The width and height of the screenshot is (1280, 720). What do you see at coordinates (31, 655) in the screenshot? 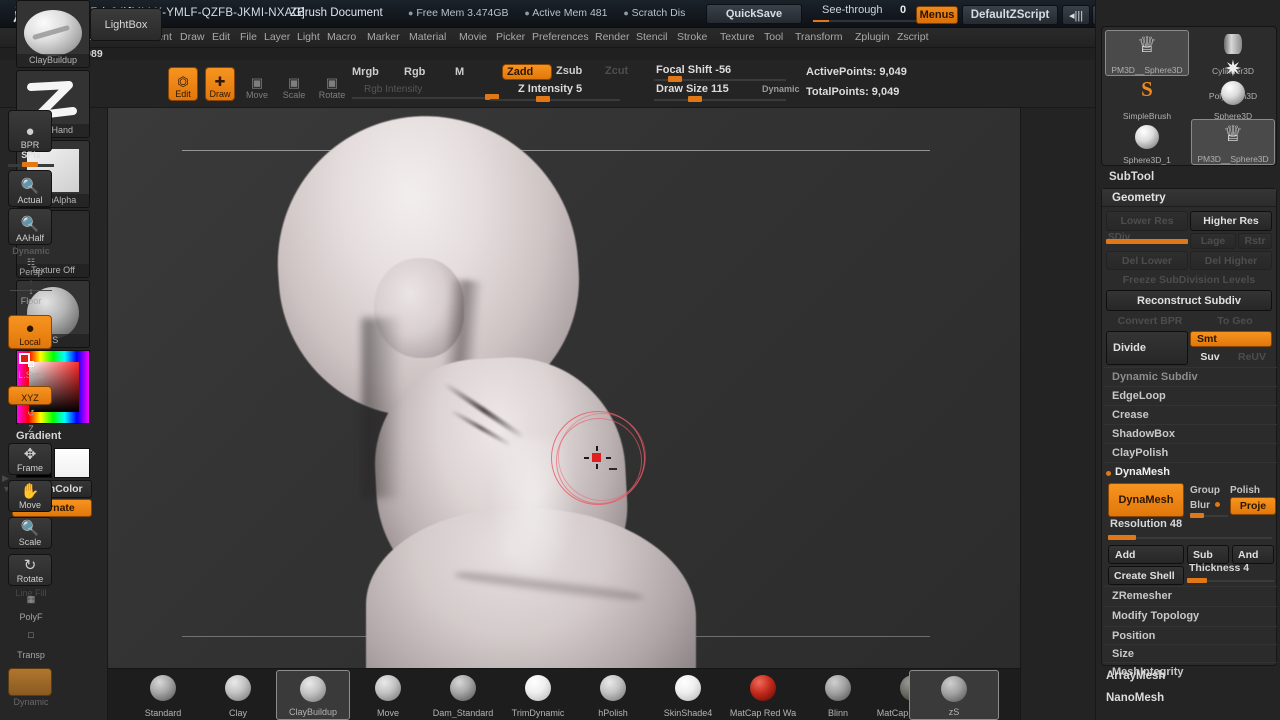
I see `transp-label: Transp` at bounding box center [31, 655].